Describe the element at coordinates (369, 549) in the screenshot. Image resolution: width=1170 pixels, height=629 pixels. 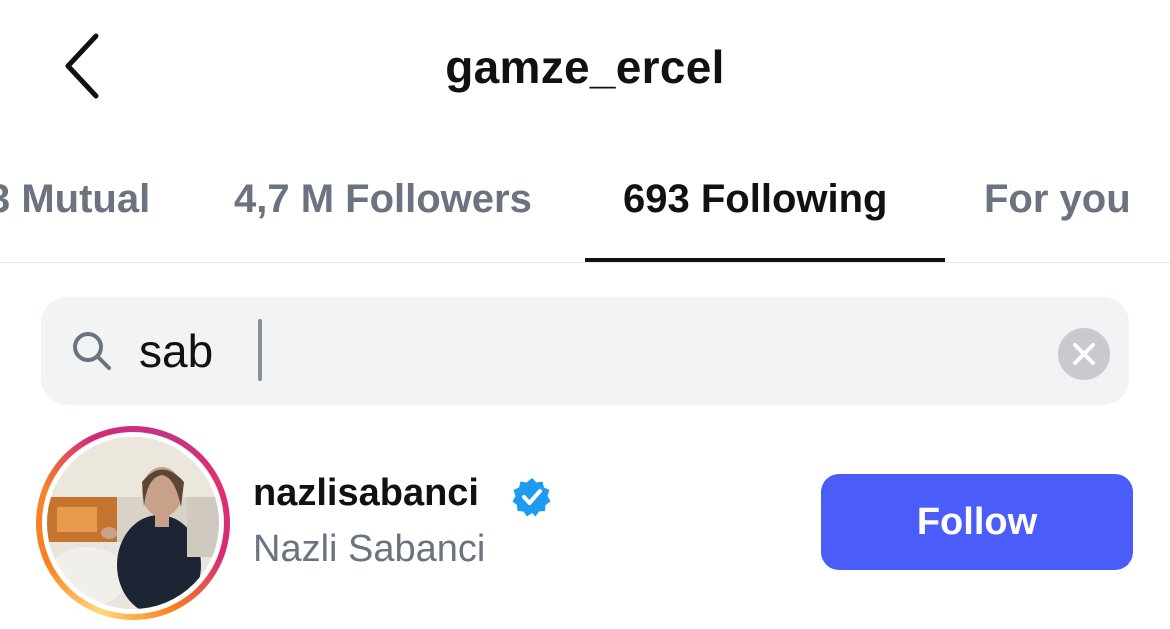
I see `result-full-name: Nazli Sabanci` at that location.